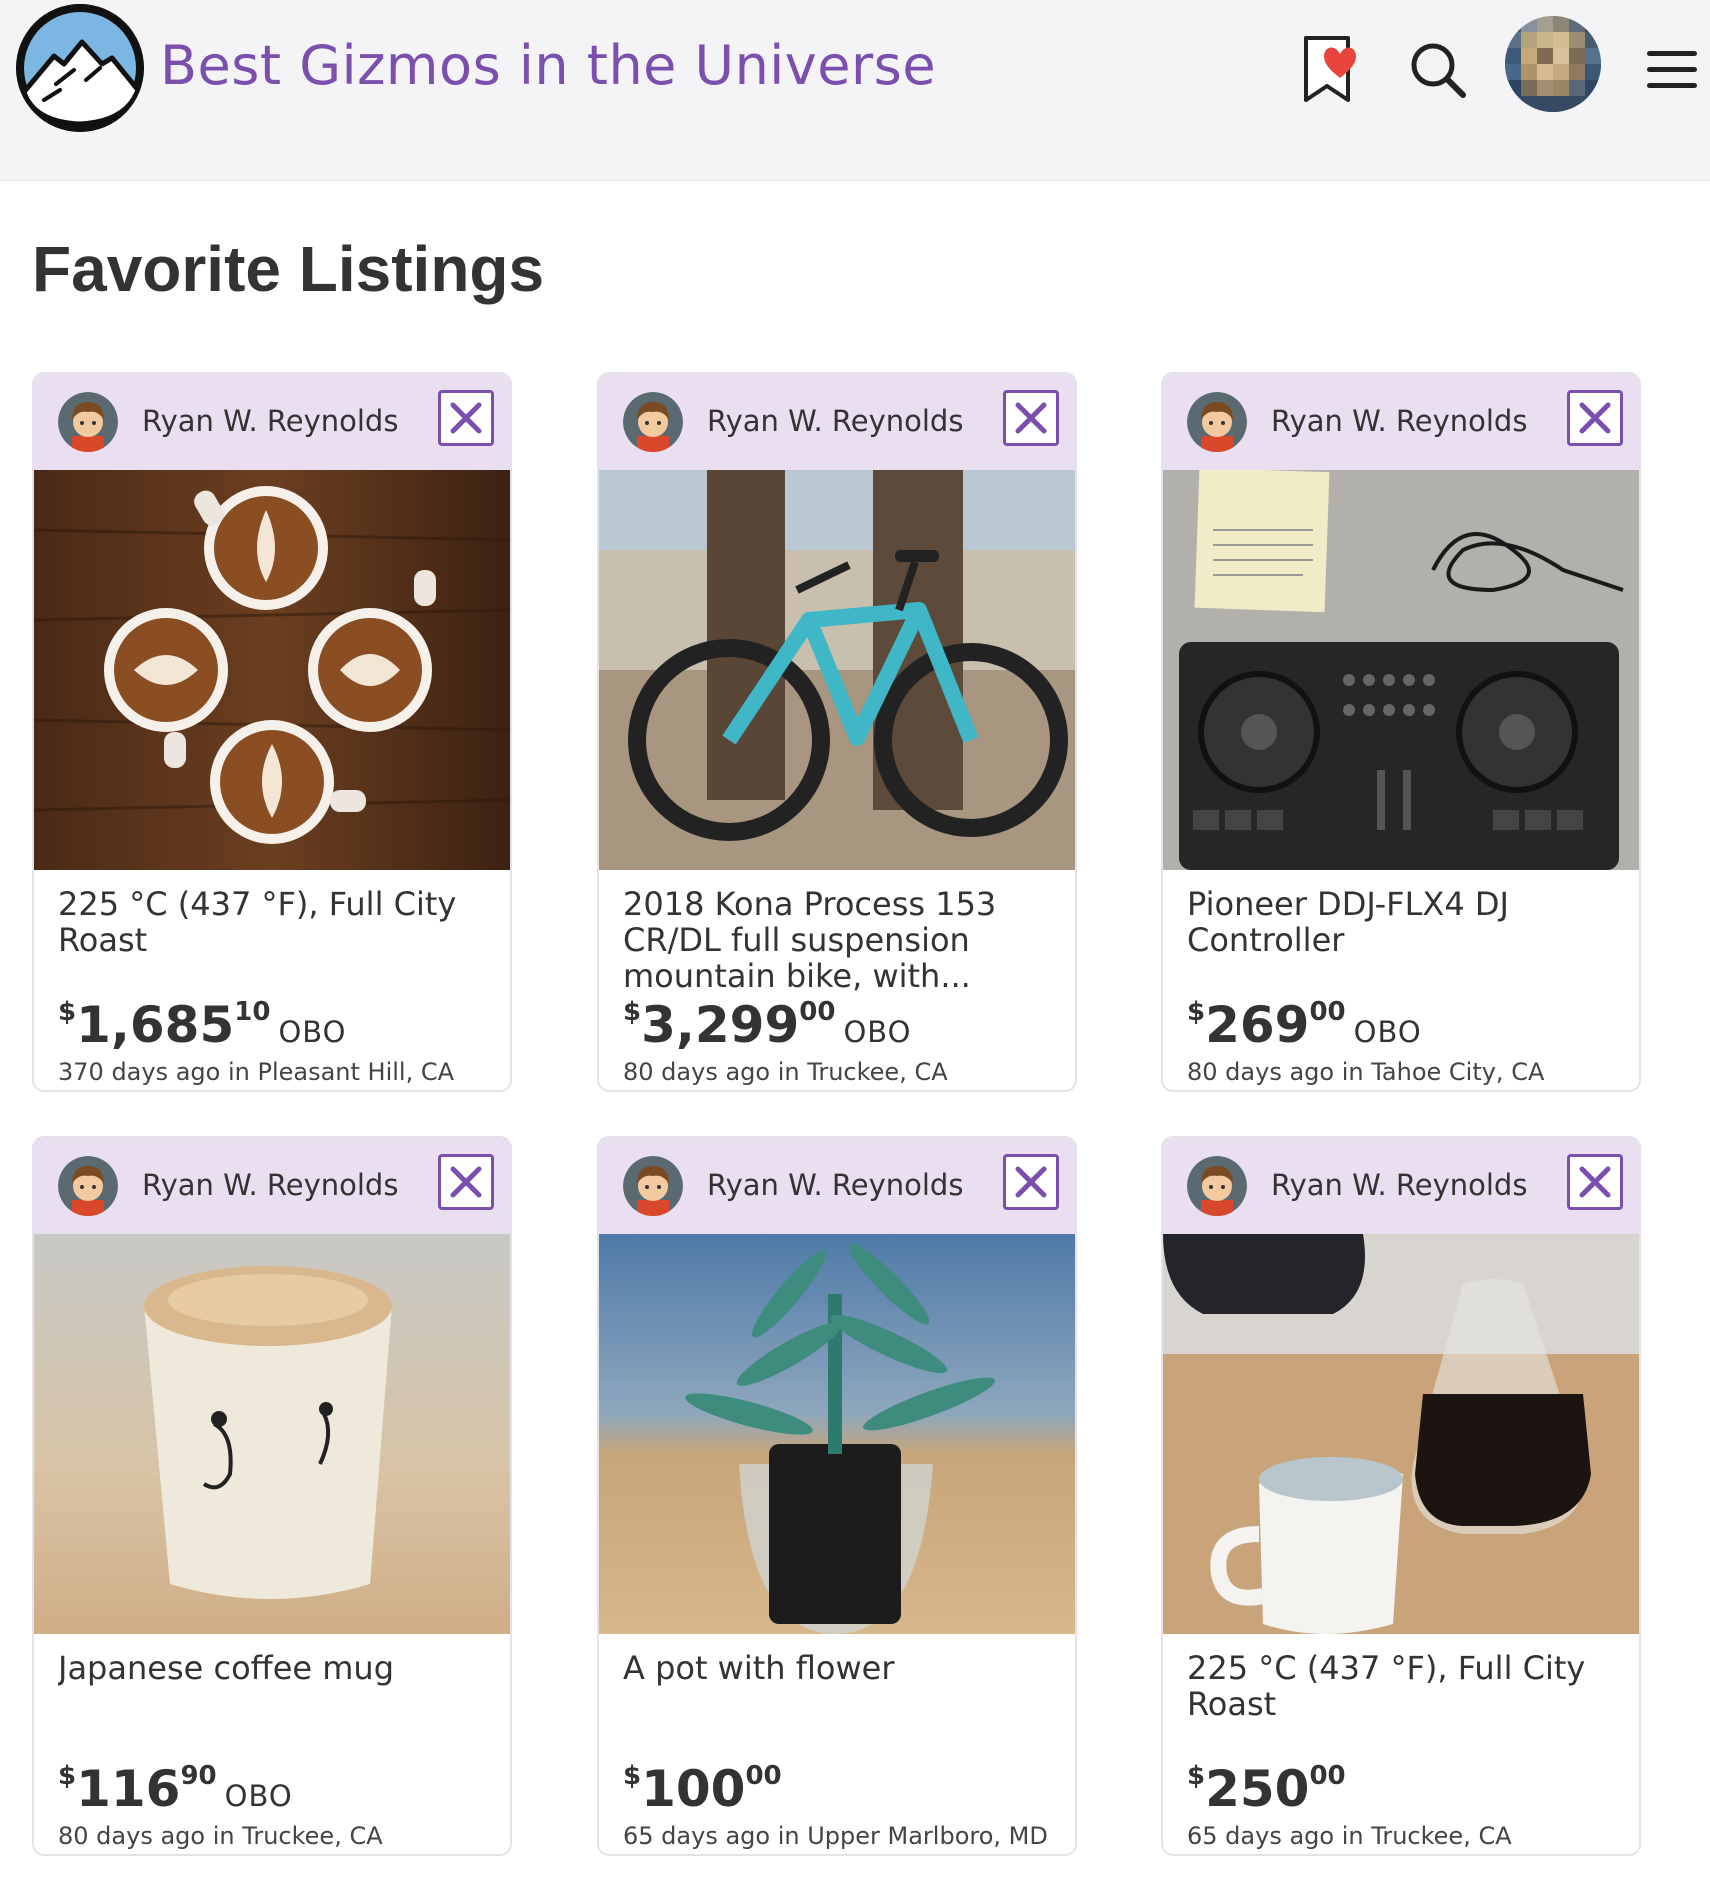 Image resolution: width=1710 pixels, height=1888 pixels. What do you see at coordinates (720, 1025) in the screenshot?
I see `price-dollars: 3,299` at bounding box center [720, 1025].